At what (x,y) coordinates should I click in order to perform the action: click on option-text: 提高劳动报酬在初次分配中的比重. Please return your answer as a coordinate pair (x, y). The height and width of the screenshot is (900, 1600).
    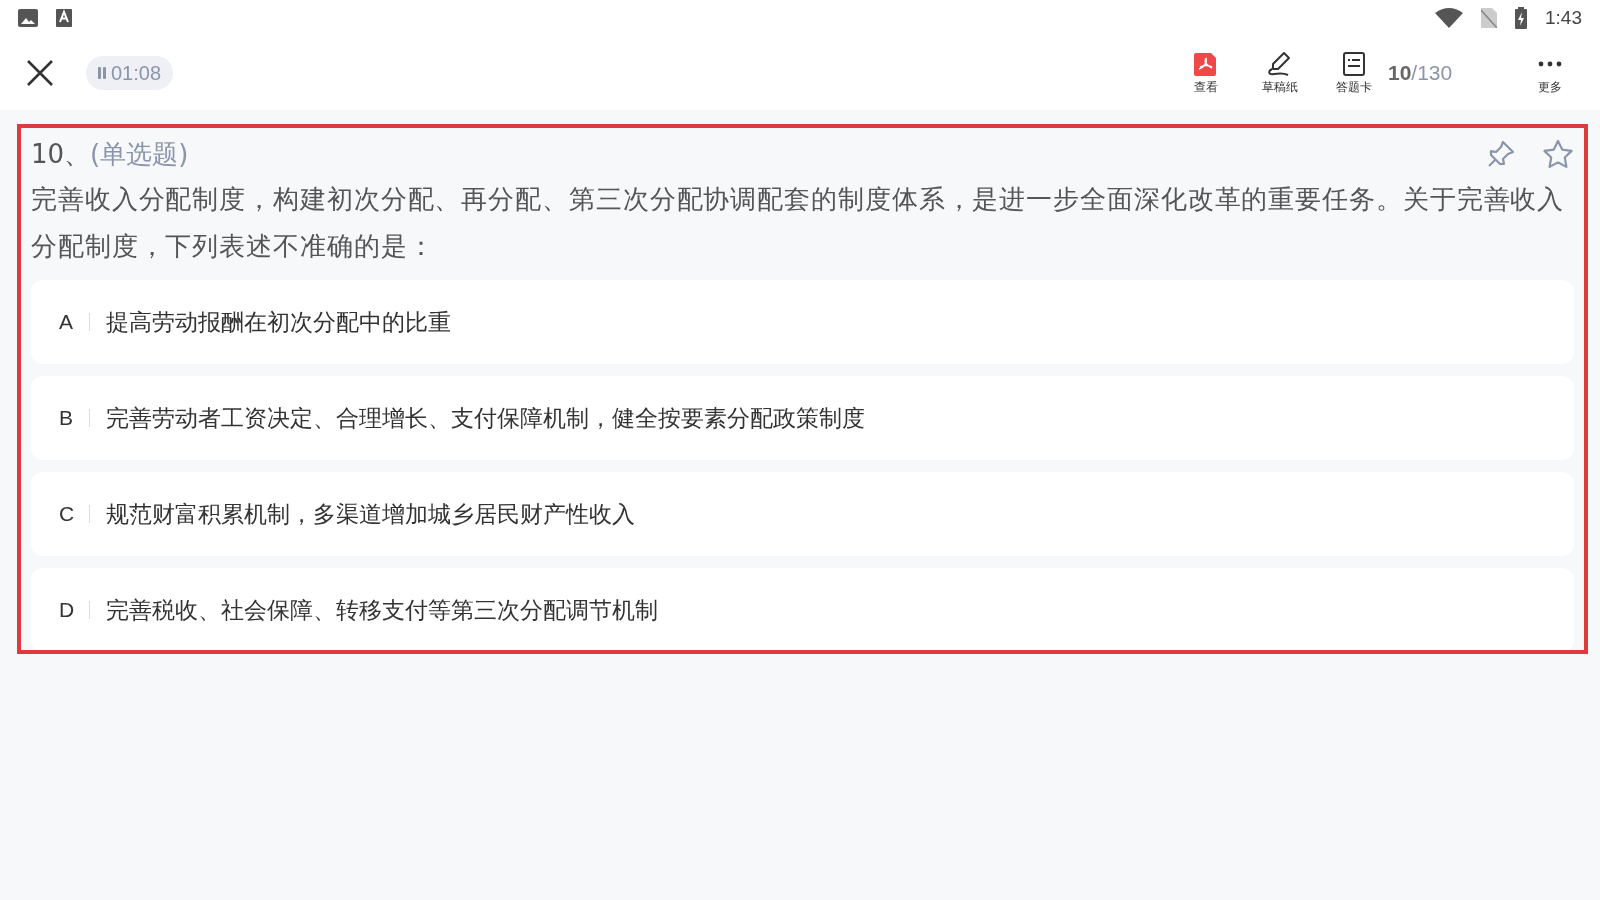
    Looking at the image, I should click on (278, 322).